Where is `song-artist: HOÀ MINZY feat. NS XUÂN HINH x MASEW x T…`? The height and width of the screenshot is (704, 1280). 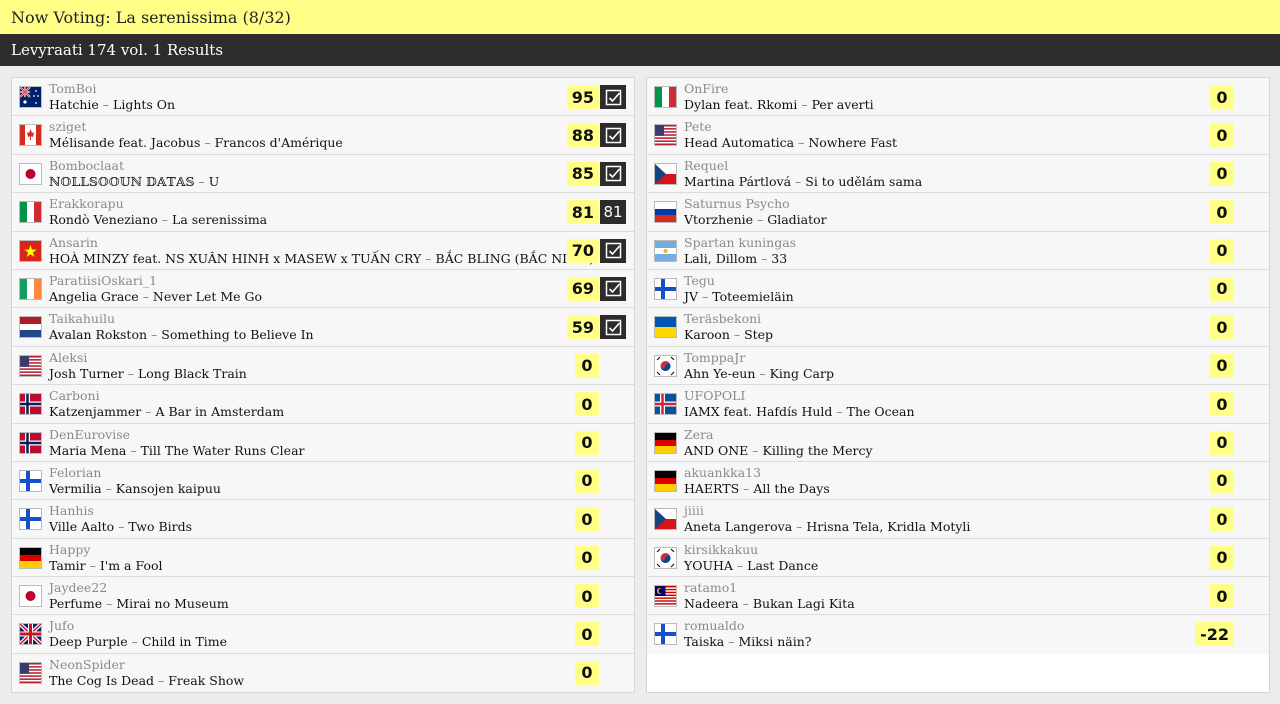
song-artist: HOÀ MINZY feat. NS XUÂN HINH x MASEW x T… is located at coordinates (235, 258).